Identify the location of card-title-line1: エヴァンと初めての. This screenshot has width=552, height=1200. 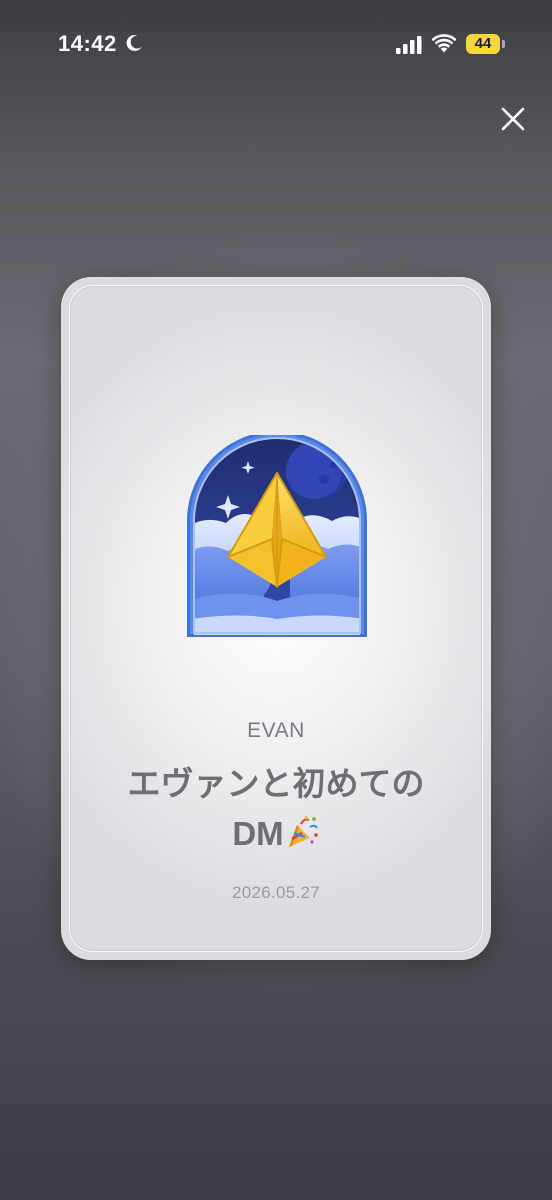
(276, 783).